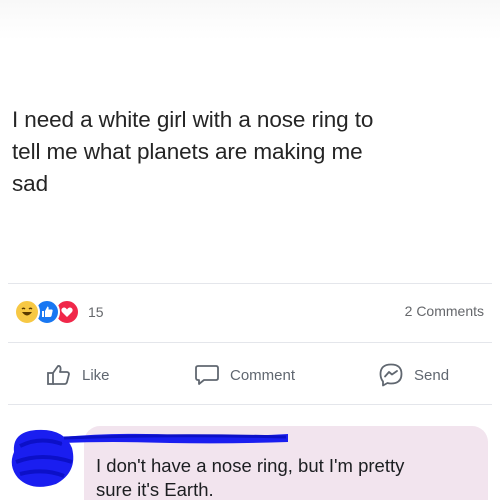 The width and height of the screenshot is (500, 500). What do you see at coordinates (207, 375) in the screenshot?
I see `speech-bubble-icon` at bounding box center [207, 375].